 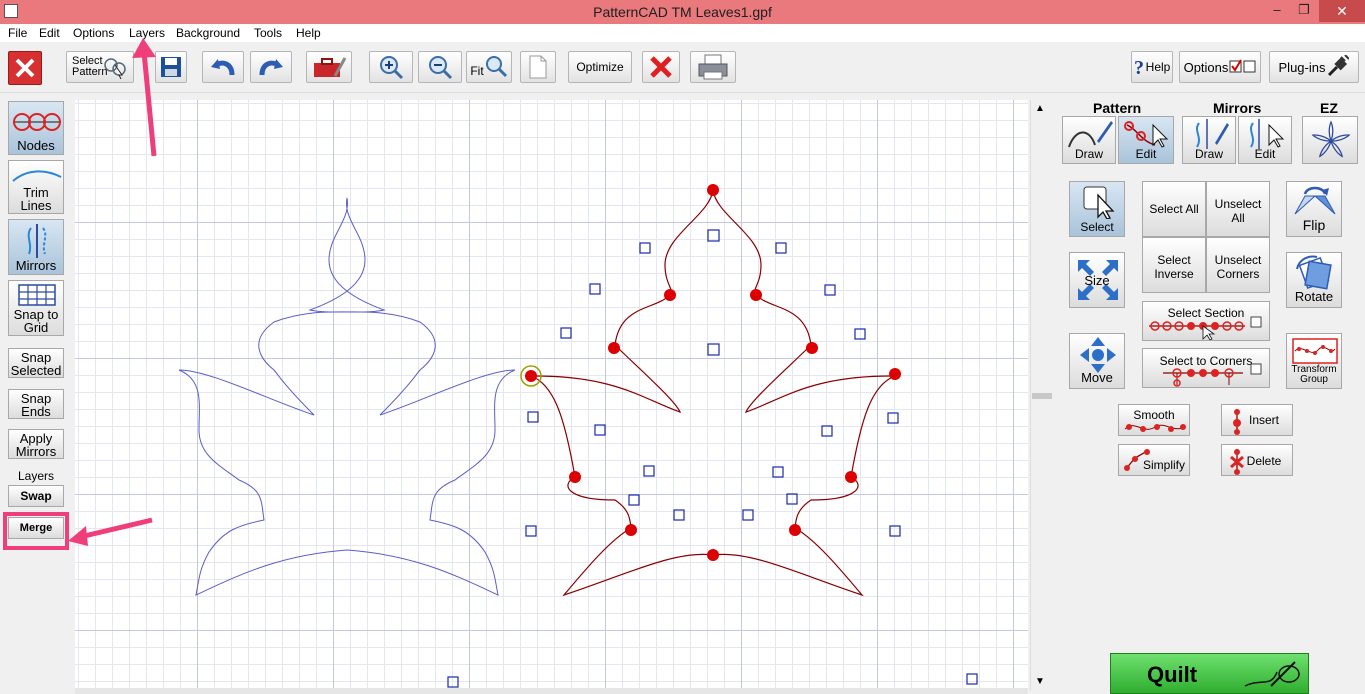 I want to click on nodes-button: Nodes, so click(x=36, y=128).